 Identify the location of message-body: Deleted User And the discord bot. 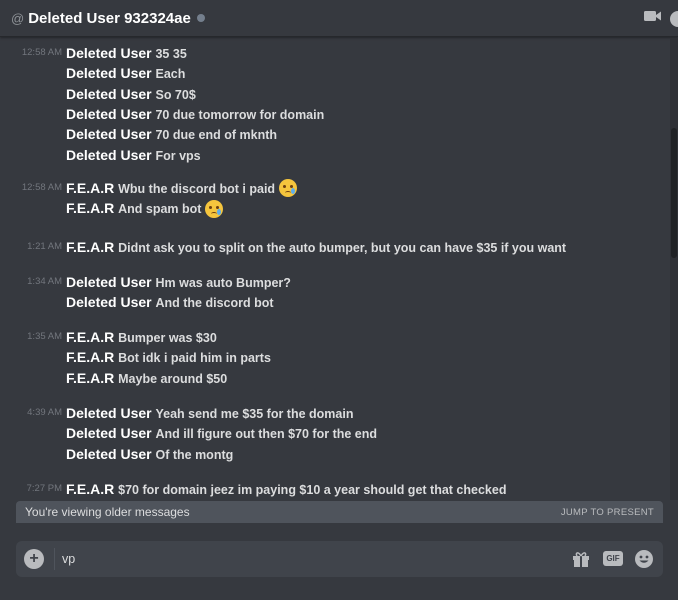
(170, 302).